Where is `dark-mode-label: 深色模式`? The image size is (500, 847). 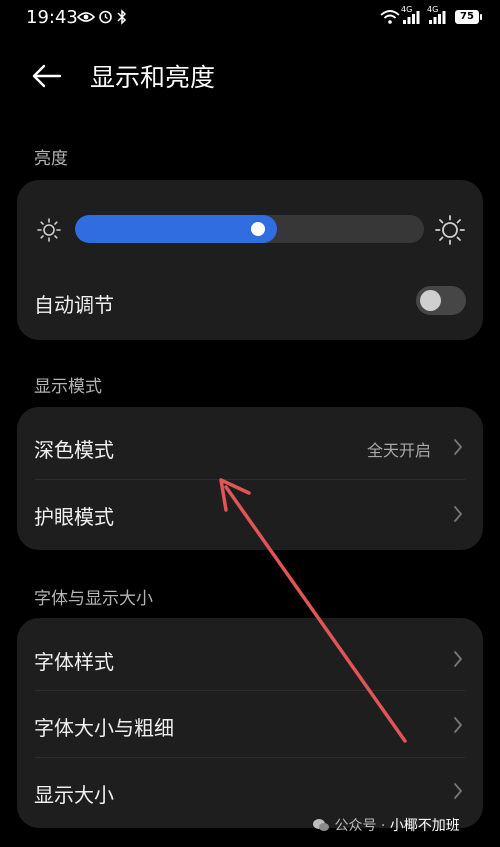 dark-mode-label: 深色模式 is located at coordinates (74, 450).